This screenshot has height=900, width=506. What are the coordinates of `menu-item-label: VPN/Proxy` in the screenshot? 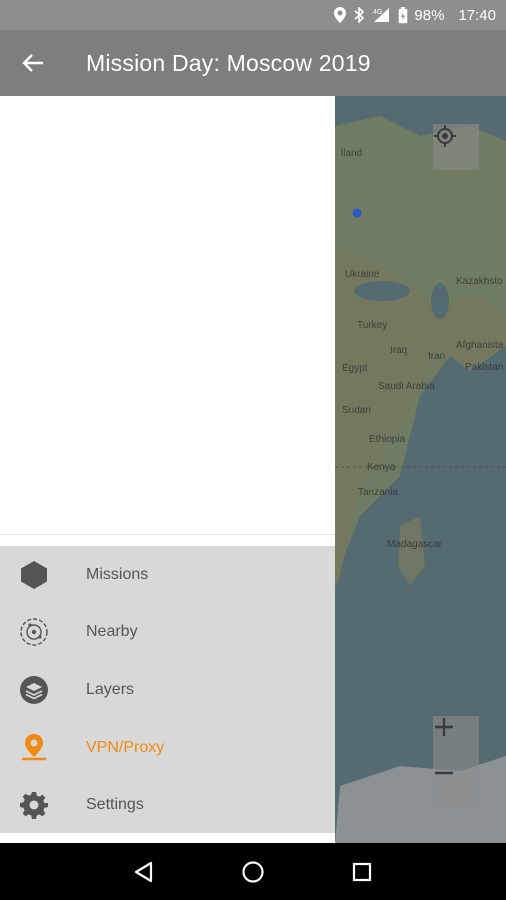 It's located at (125, 747).